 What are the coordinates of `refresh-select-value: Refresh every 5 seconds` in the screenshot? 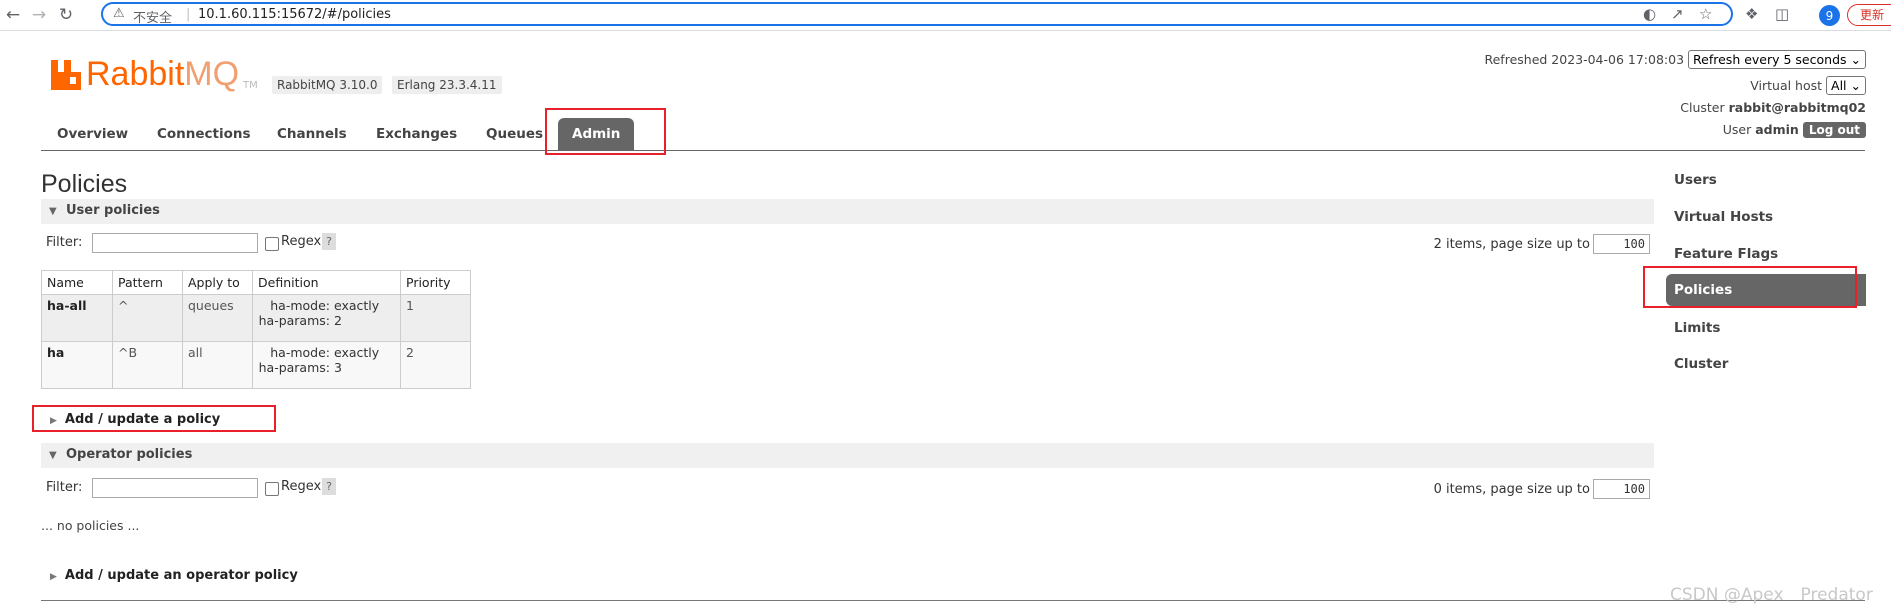 It's located at (1770, 59).